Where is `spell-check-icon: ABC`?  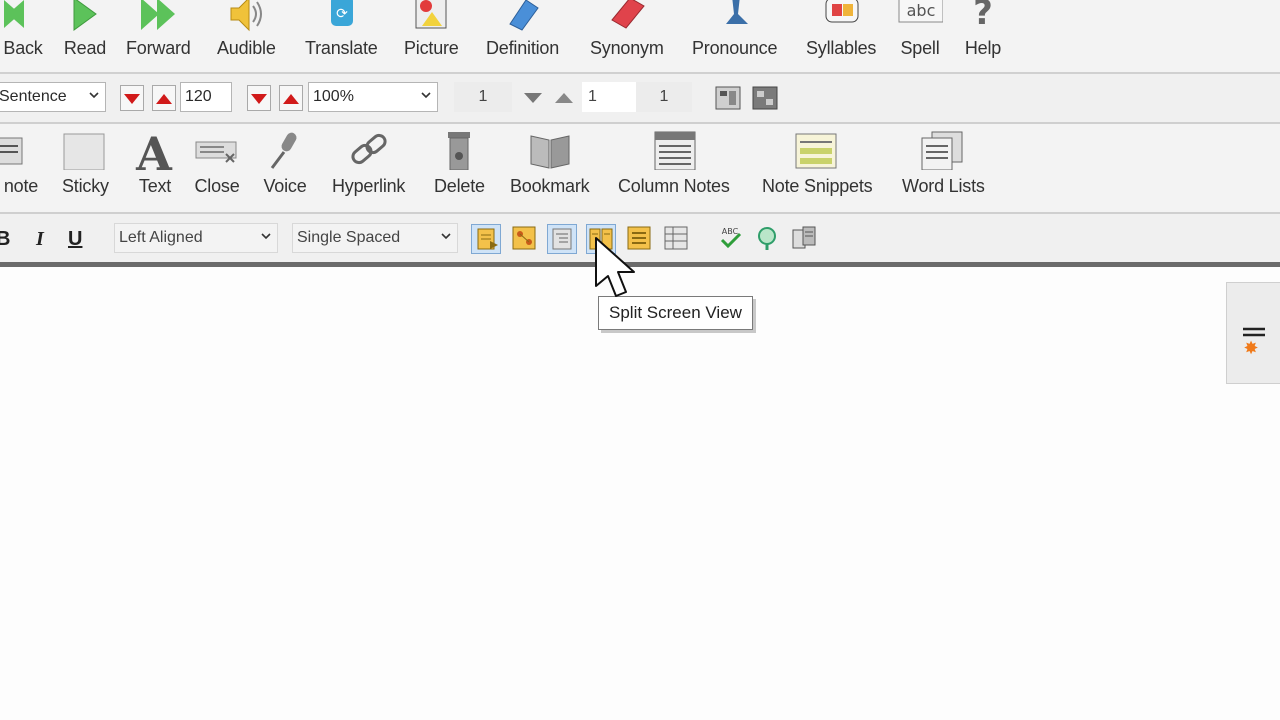
spell-check-icon: ABC is located at coordinates (731, 238).